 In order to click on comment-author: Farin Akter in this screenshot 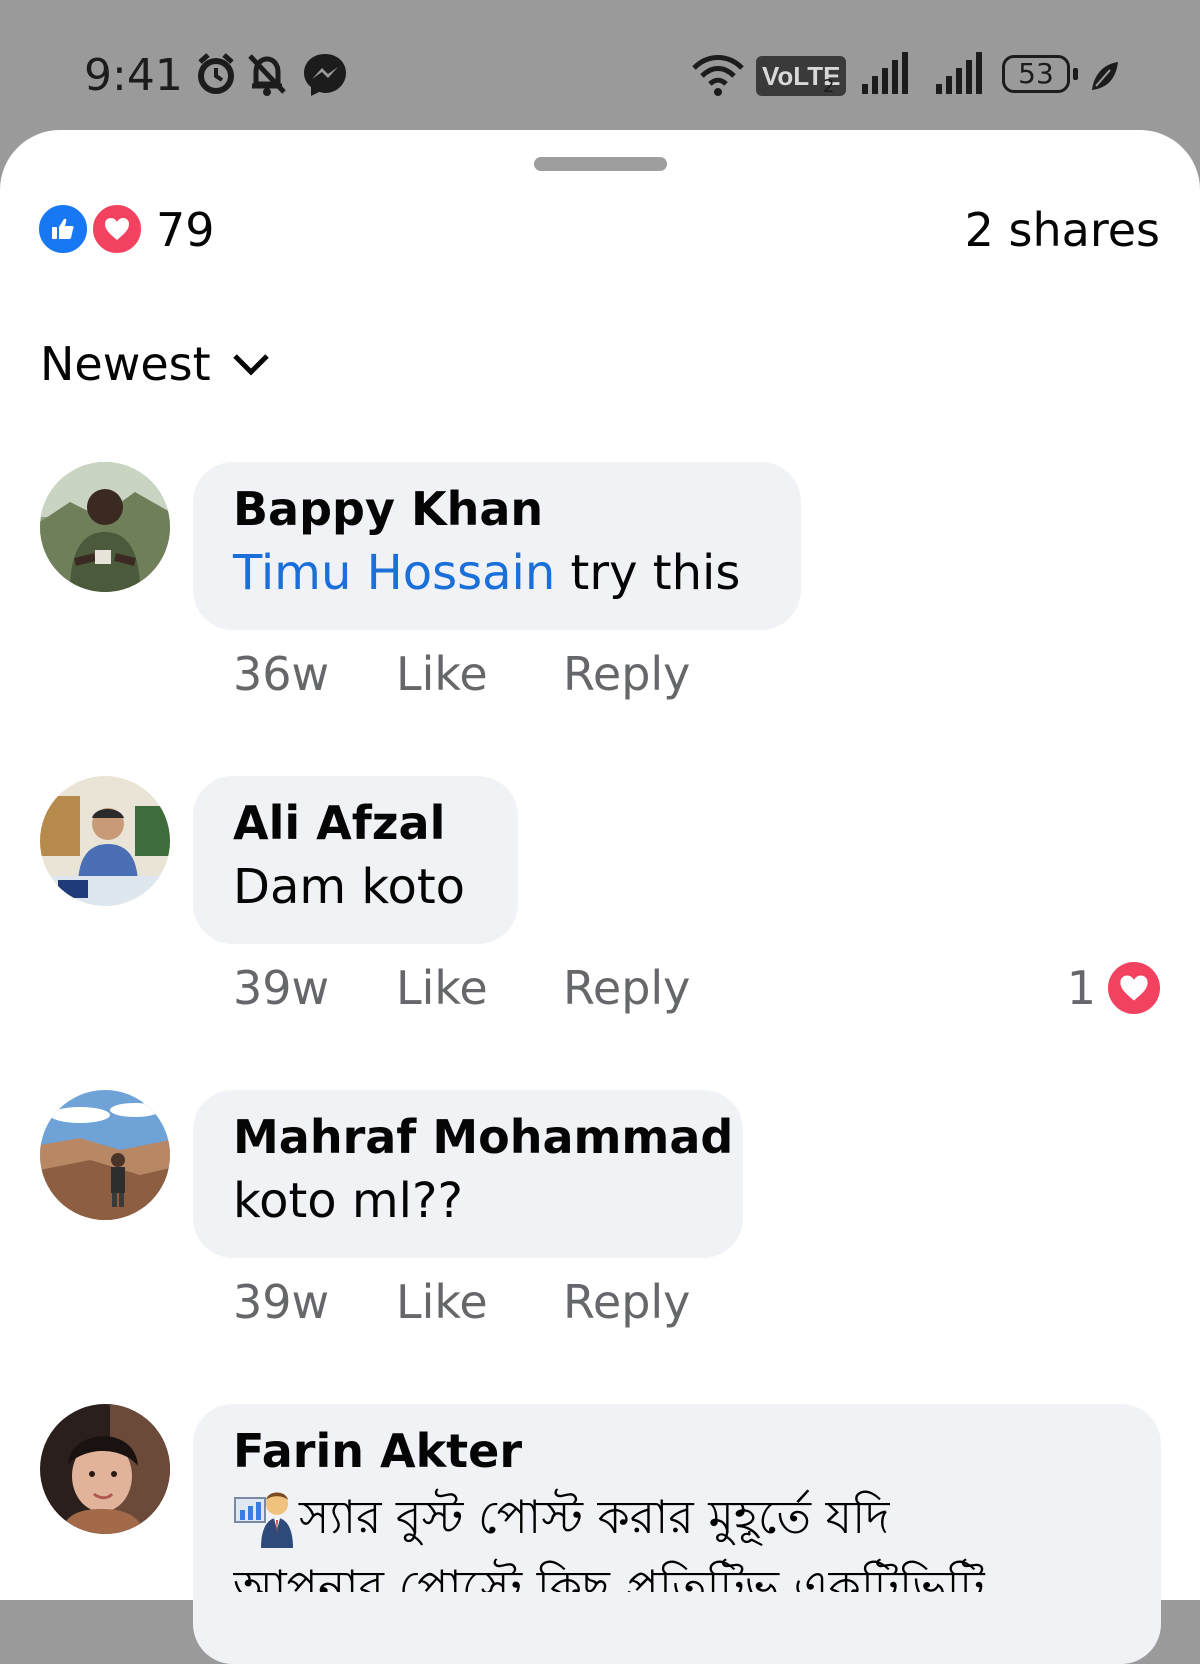, I will do `click(677, 1451)`.